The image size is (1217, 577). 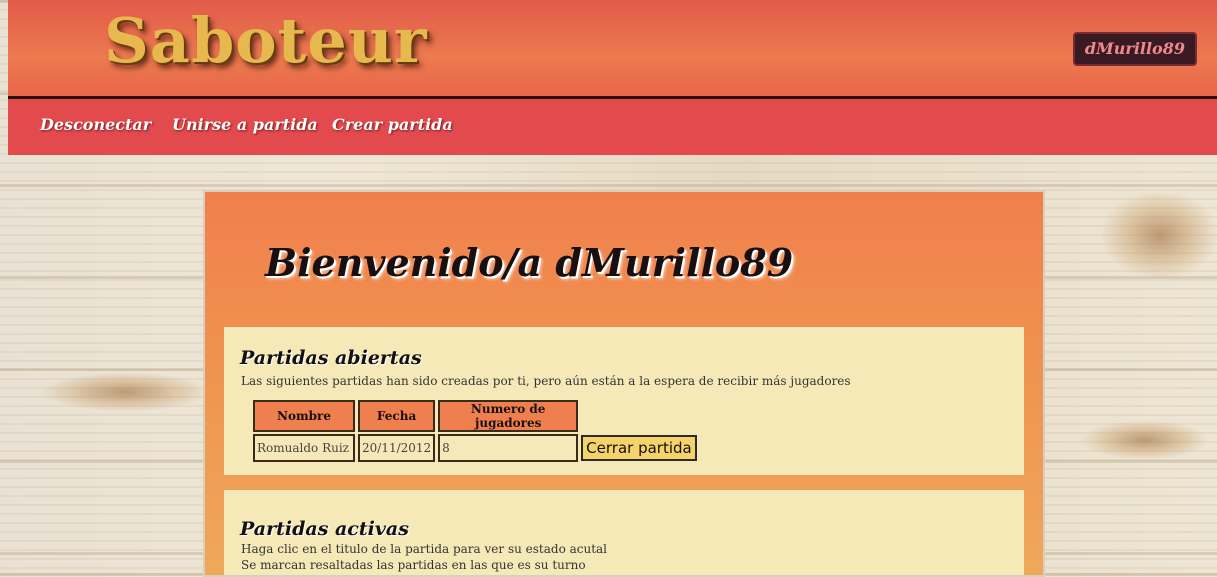 What do you see at coordinates (245, 124) in the screenshot?
I see `join-game-link: Unirse a partida` at bounding box center [245, 124].